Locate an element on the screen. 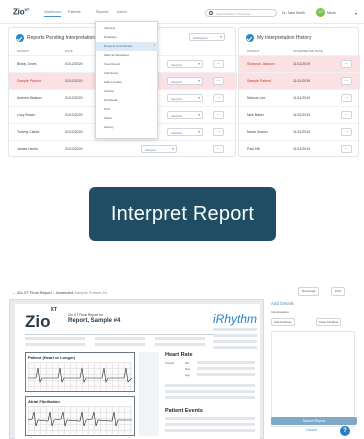 This screenshot has height=439, width=364. chevron-right-icon: › is located at coordinates (154, 46).